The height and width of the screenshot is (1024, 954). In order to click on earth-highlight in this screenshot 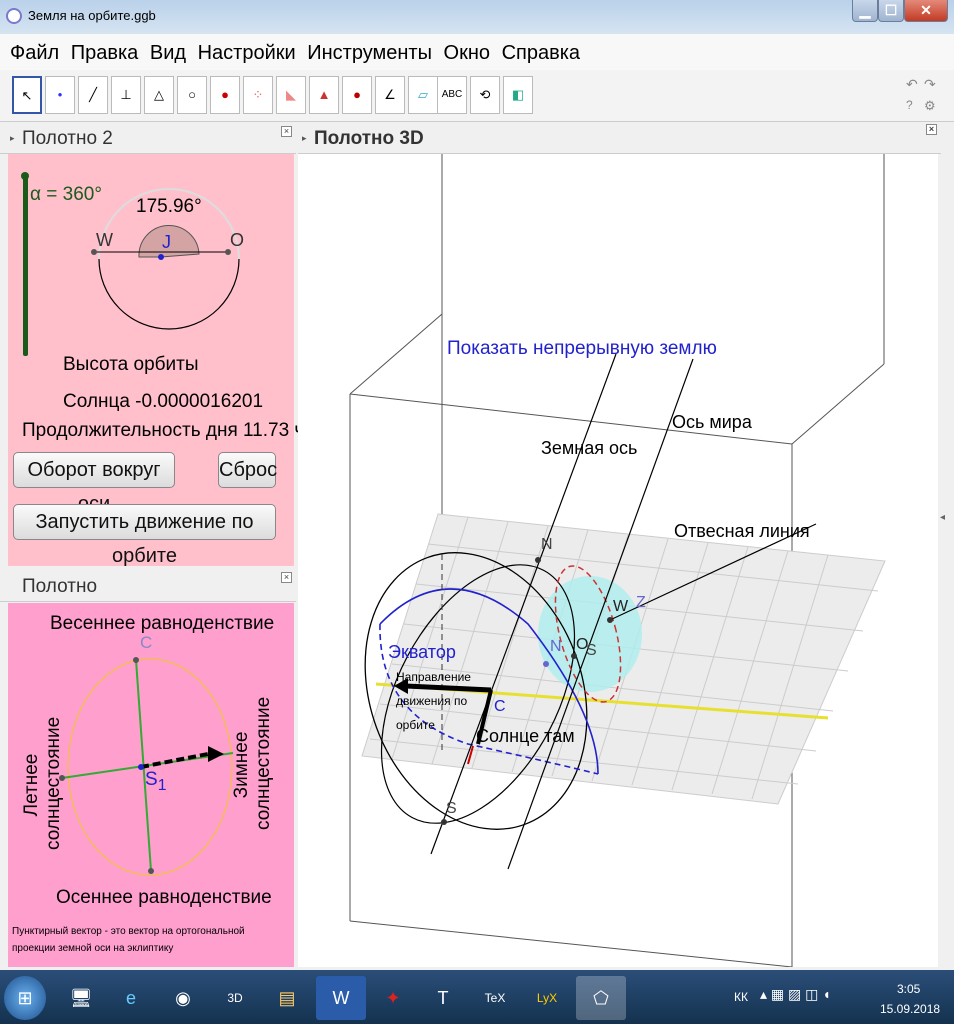, I will do `click(590, 634)`.